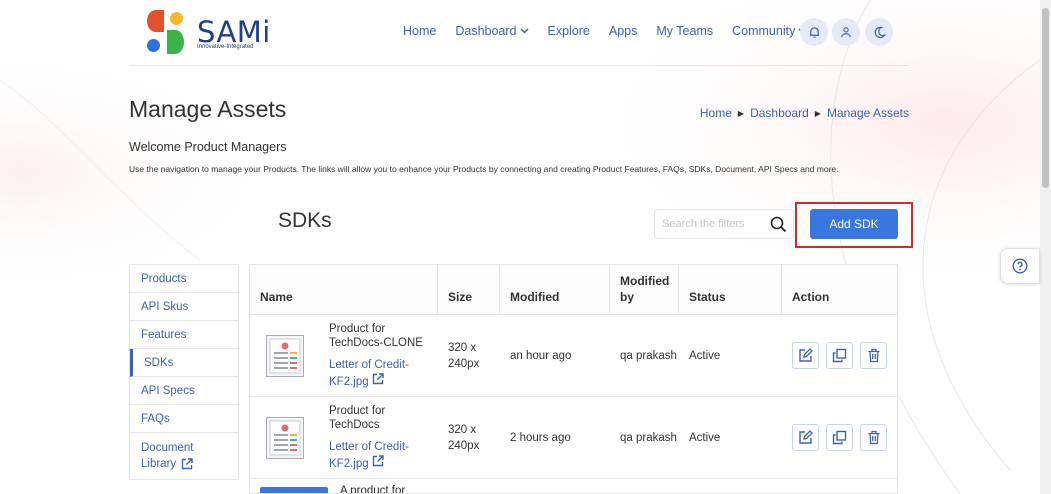 This screenshot has height=494, width=1051. I want to click on welcome-heading: Welcome Product Managers, so click(208, 147).